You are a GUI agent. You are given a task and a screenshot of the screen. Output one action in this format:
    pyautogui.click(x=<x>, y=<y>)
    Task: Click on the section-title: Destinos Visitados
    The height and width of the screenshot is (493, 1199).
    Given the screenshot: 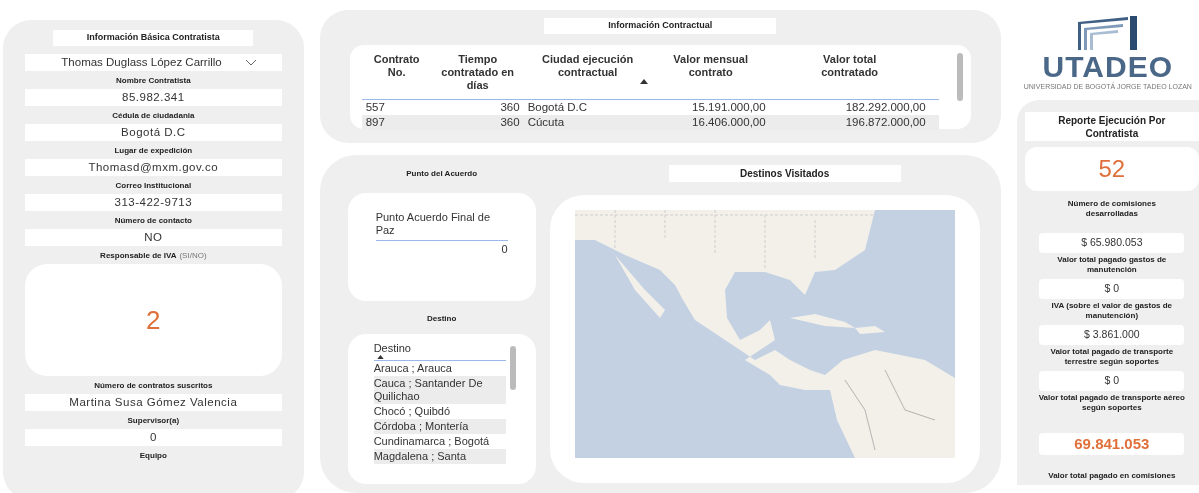 What is the action you would take?
    pyautogui.click(x=784, y=173)
    